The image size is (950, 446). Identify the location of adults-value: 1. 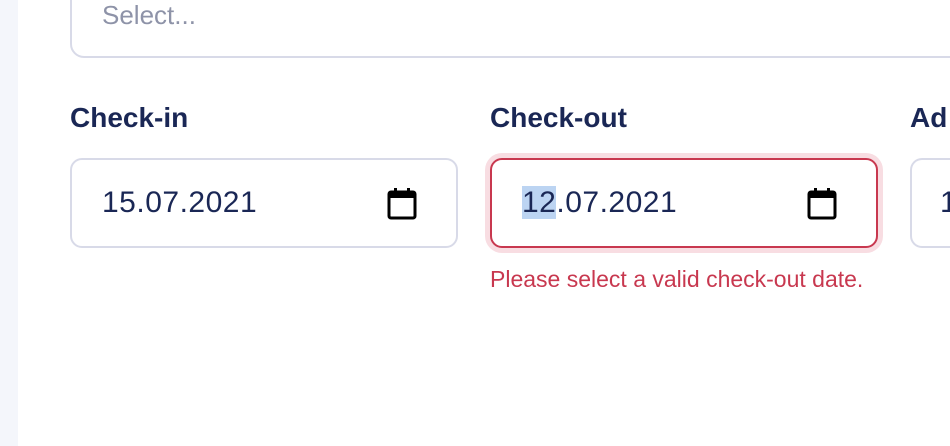
(945, 202).